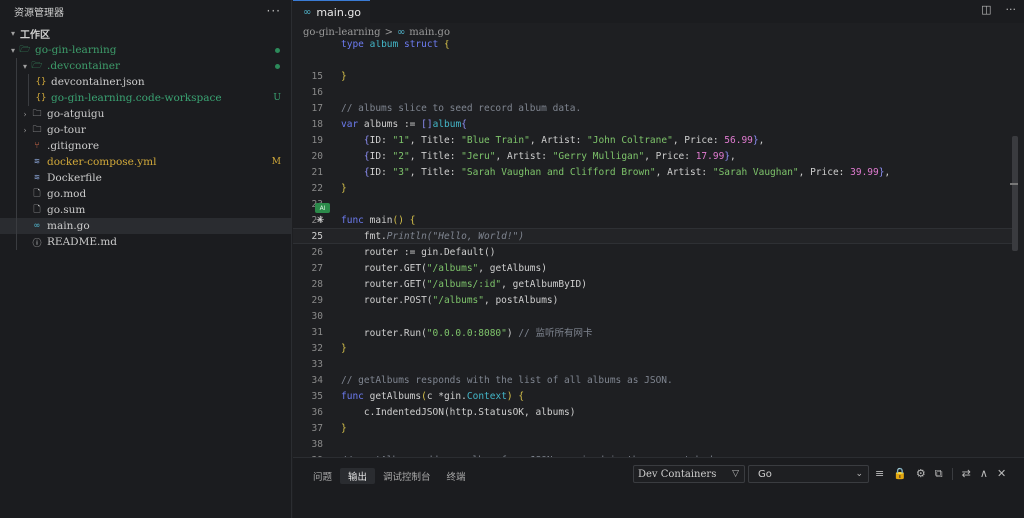  Describe the element at coordinates (689, 474) in the screenshot. I see `output-source-filter: Dev Containers ▽` at that location.